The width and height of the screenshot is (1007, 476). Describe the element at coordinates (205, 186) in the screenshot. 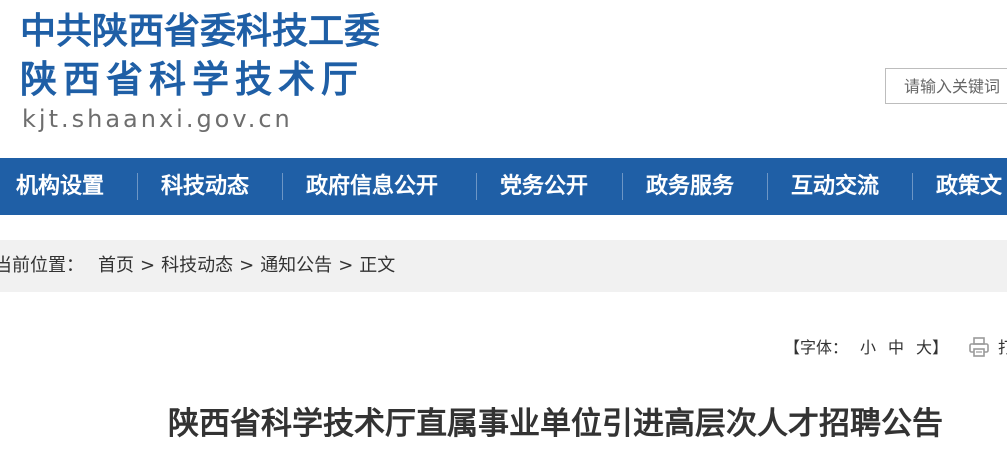

I see `nav-item-tech-news: 科技动态` at that location.